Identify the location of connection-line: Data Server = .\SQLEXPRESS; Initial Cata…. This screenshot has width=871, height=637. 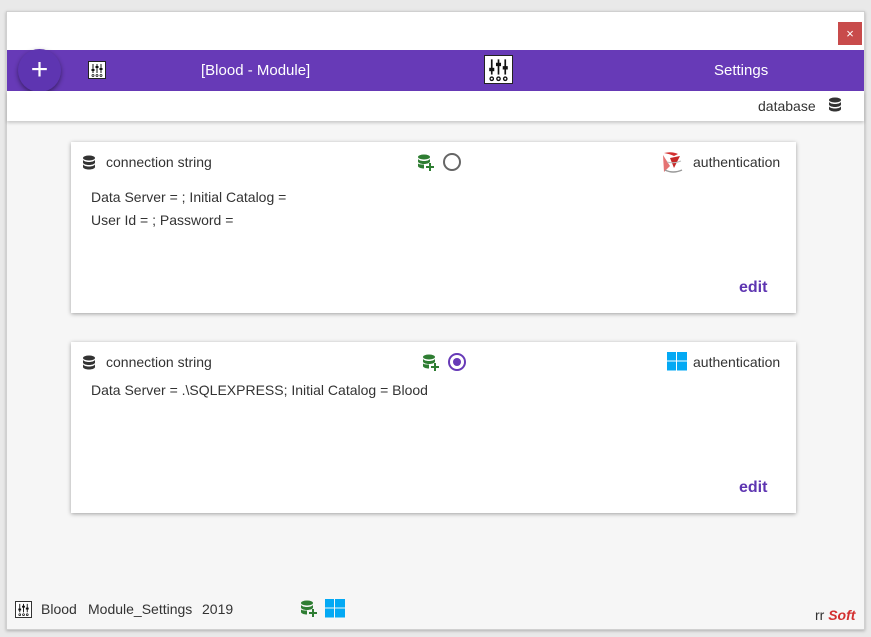
(259, 390).